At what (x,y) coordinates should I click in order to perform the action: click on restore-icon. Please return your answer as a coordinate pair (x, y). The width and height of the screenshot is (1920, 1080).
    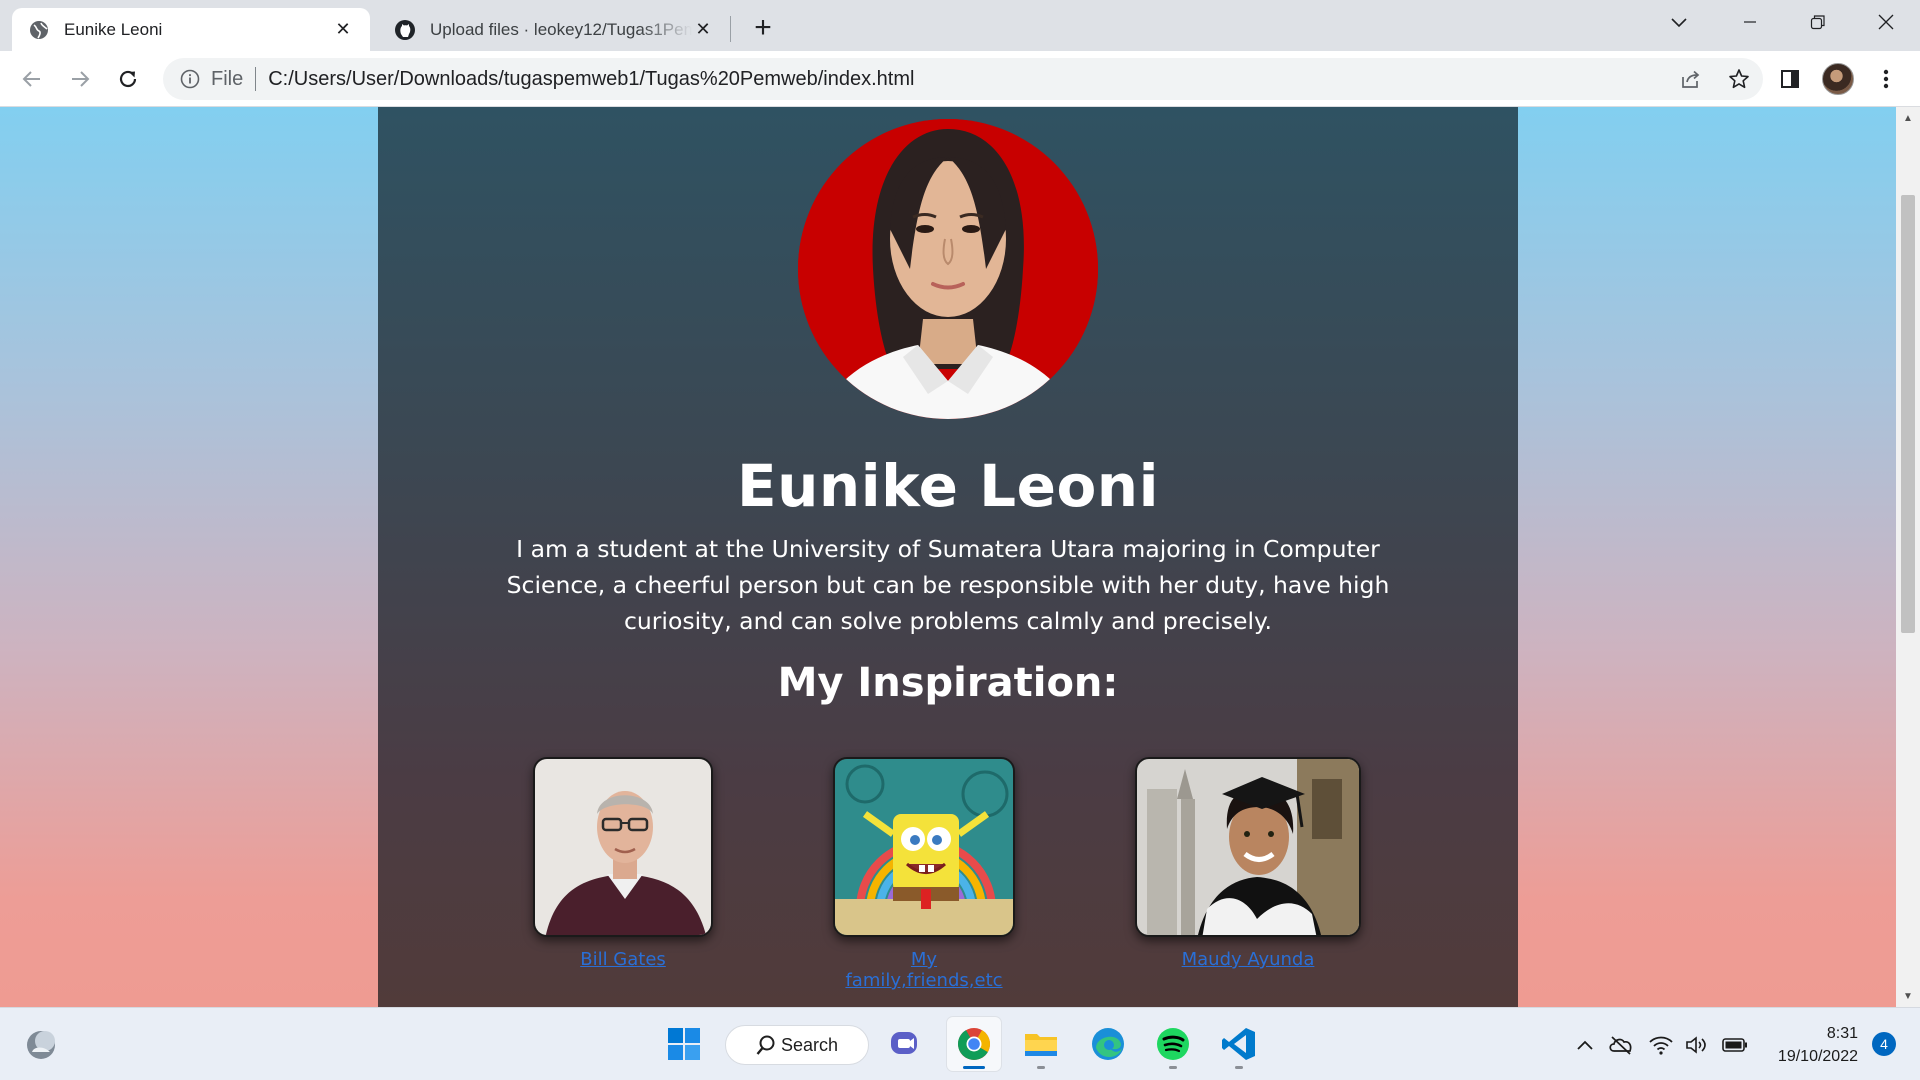
    Looking at the image, I should click on (1818, 22).